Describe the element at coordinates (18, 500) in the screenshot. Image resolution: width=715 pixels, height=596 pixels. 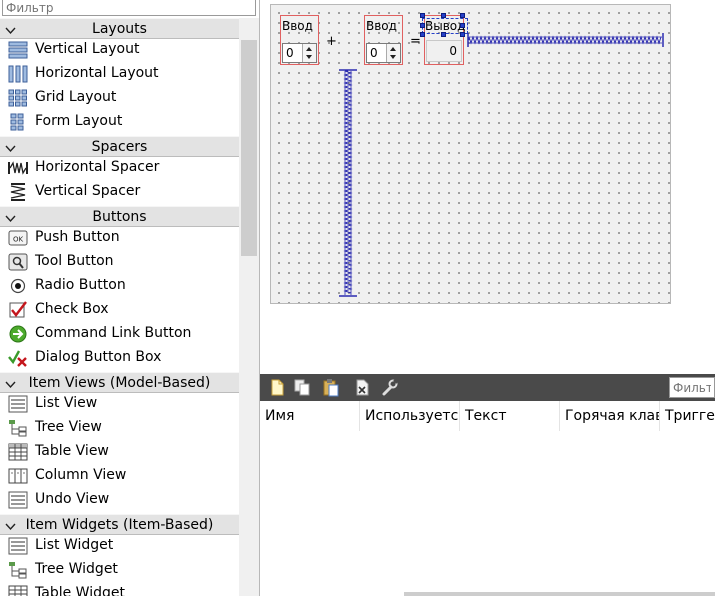
I see `undo-view-icon` at that location.